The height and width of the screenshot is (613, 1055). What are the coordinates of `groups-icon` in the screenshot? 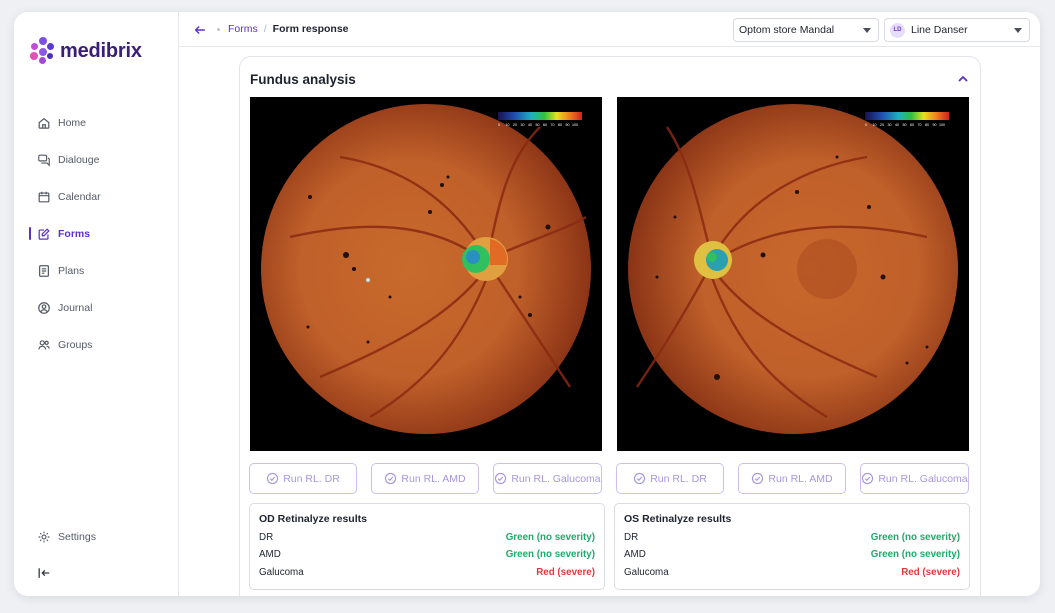 It's located at (44, 344).